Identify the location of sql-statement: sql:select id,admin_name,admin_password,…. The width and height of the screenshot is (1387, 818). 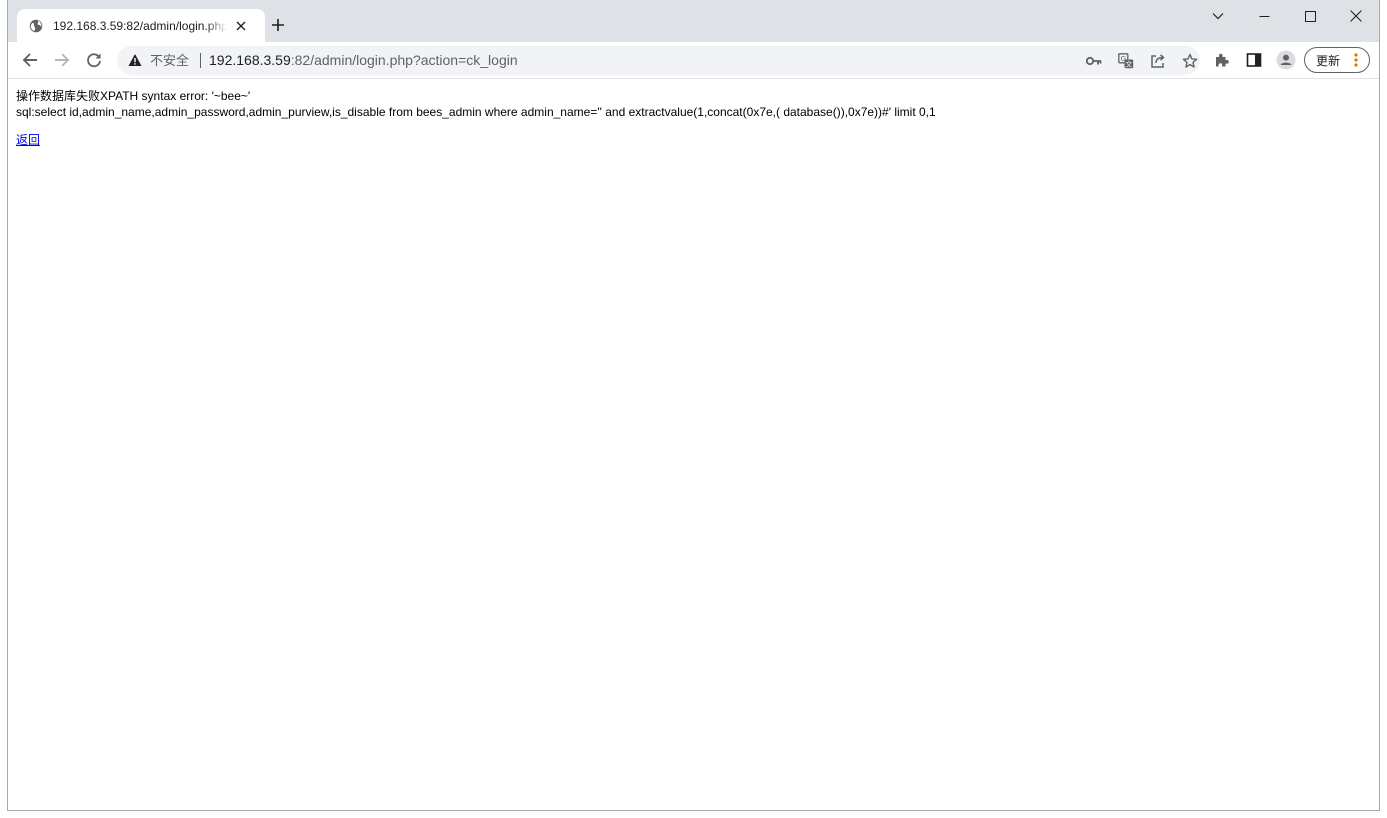
(476, 112).